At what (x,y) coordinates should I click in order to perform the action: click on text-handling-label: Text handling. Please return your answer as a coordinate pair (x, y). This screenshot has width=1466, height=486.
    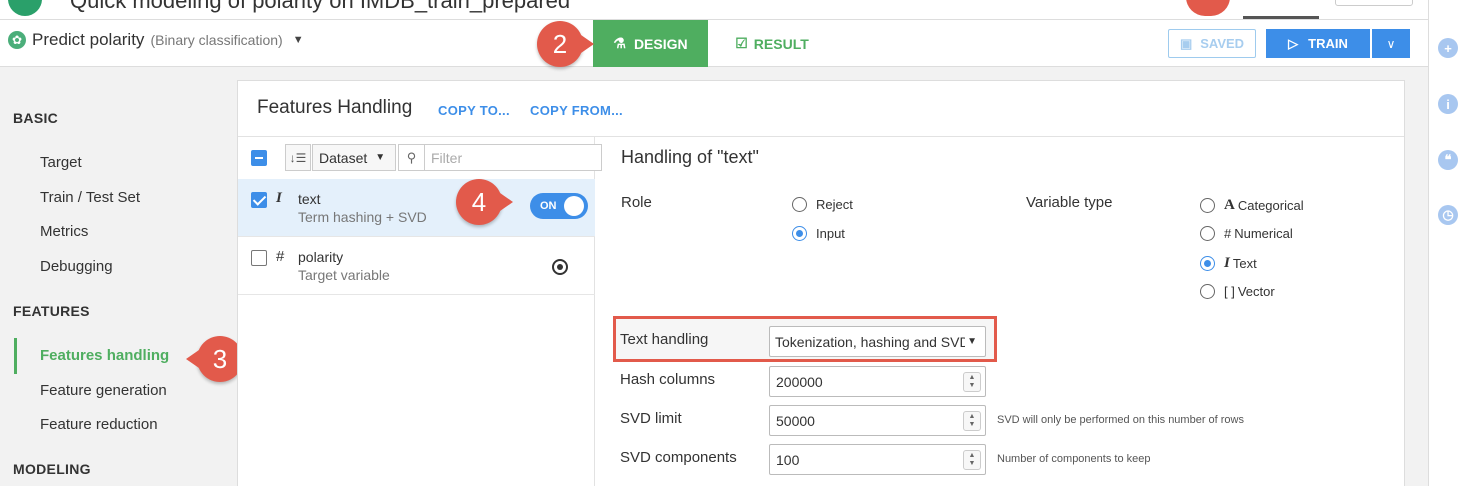
    Looking at the image, I should click on (664, 339).